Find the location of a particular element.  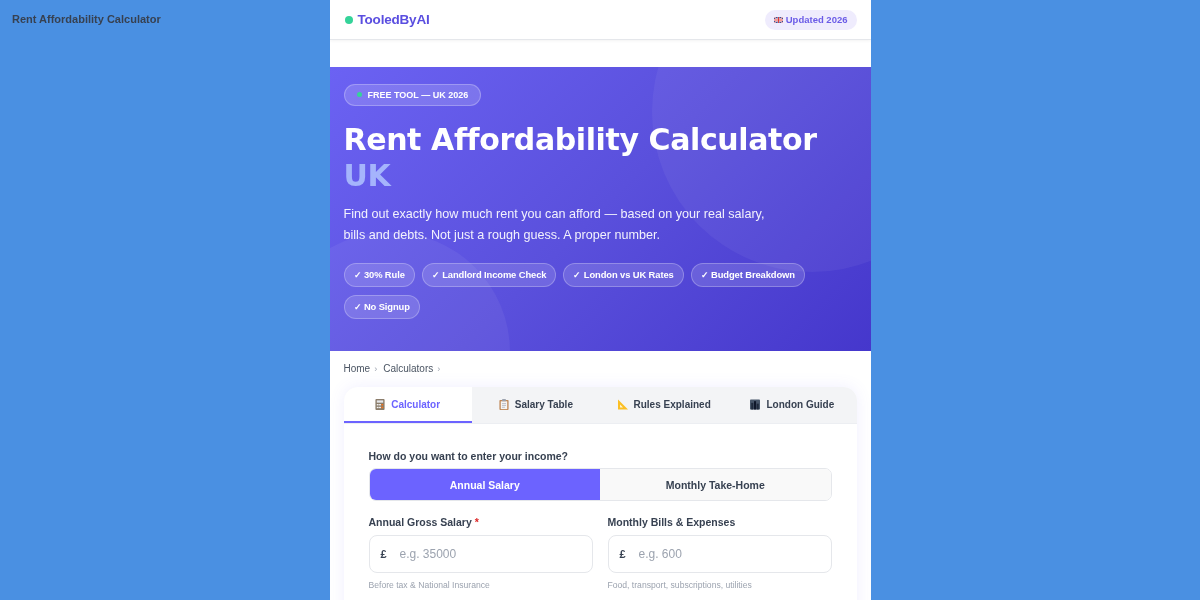

brand-name: TooledByAI is located at coordinates (393, 19).